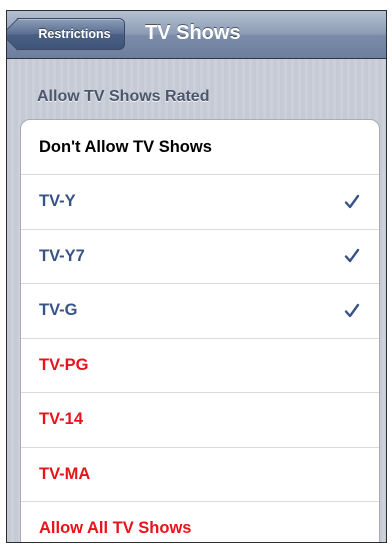  Describe the element at coordinates (74, 34) in the screenshot. I see `back-button-label: Restrictions` at that location.